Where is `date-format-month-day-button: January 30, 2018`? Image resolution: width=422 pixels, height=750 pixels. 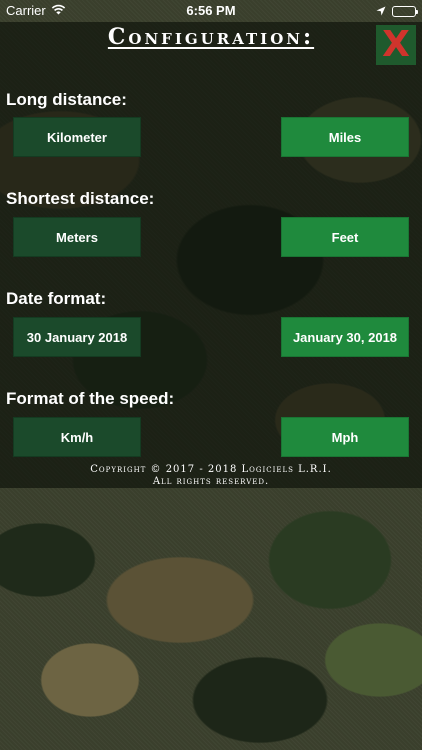 date-format-month-day-button: January 30, 2018 is located at coordinates (345, 337).